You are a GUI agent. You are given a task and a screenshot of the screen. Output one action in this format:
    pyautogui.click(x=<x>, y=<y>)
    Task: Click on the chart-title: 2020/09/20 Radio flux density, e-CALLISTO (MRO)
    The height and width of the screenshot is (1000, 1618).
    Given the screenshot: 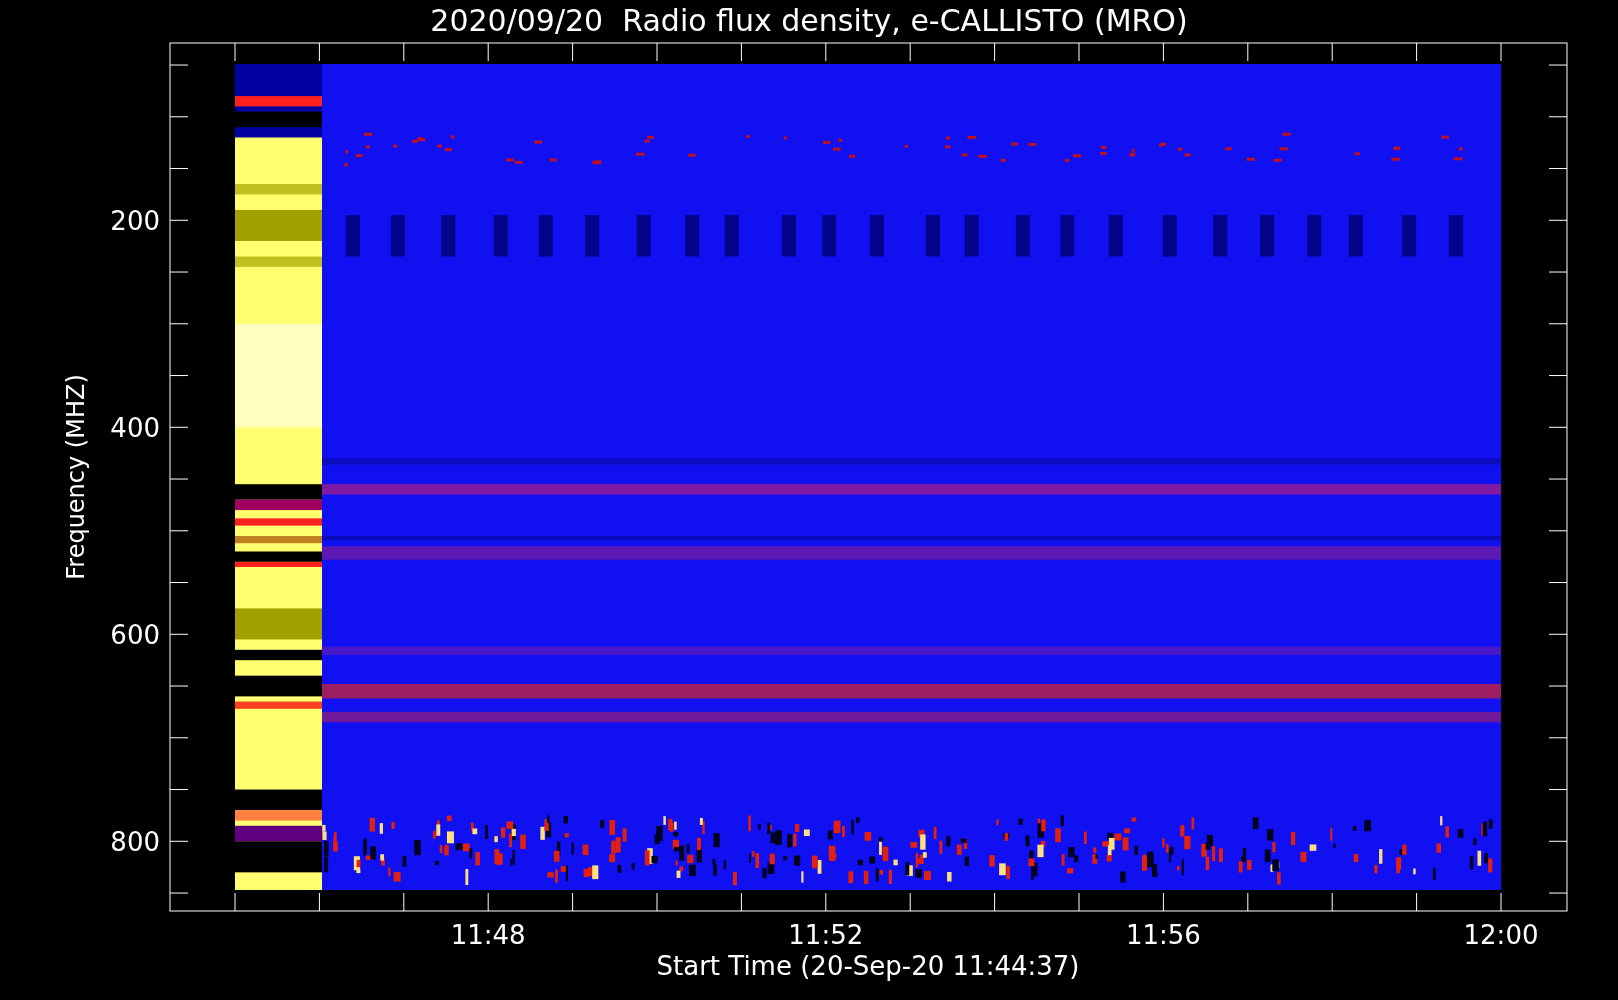 What is the action you would take?
    pyautogui.click(x=809, y=20)
    